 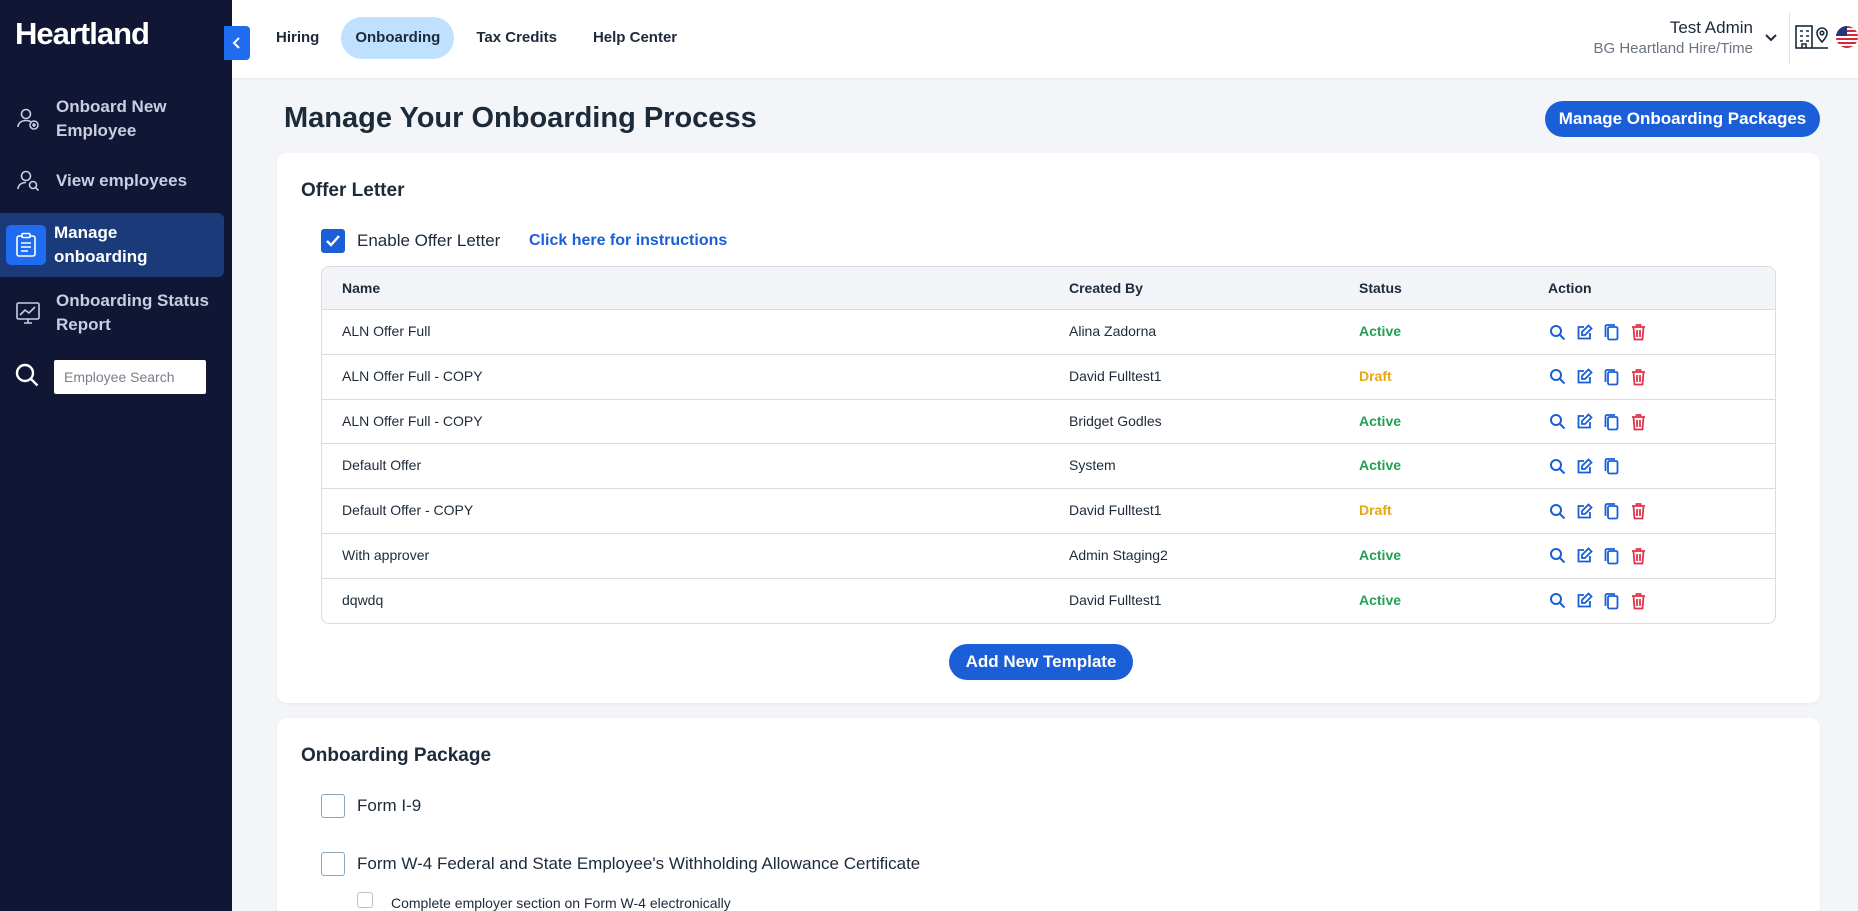 What do you see at coordinates (635, 38) in the screenshot?
I see `tab-help-center: Help Center` at bounding box center [635, 38].